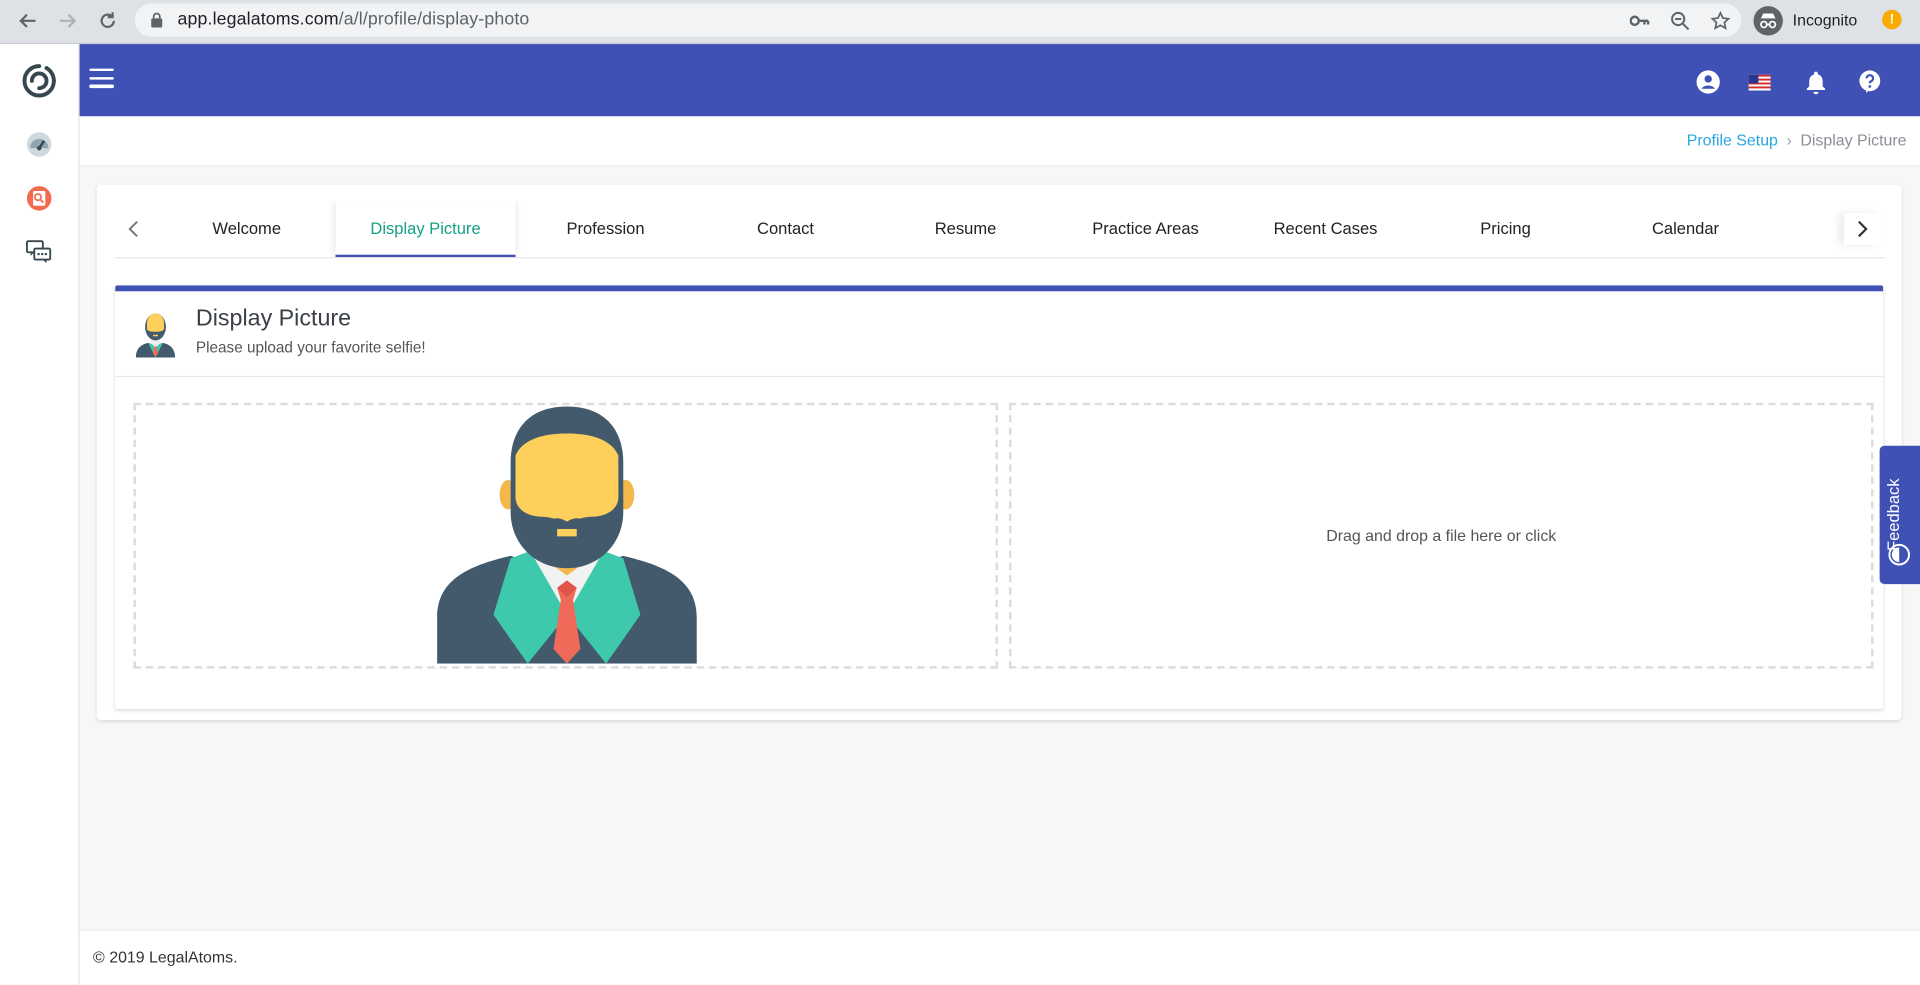  What do you see at coordinates (1708, 82) in the screenshot?
I see `account-icon` at bounding box center [1708, 82].